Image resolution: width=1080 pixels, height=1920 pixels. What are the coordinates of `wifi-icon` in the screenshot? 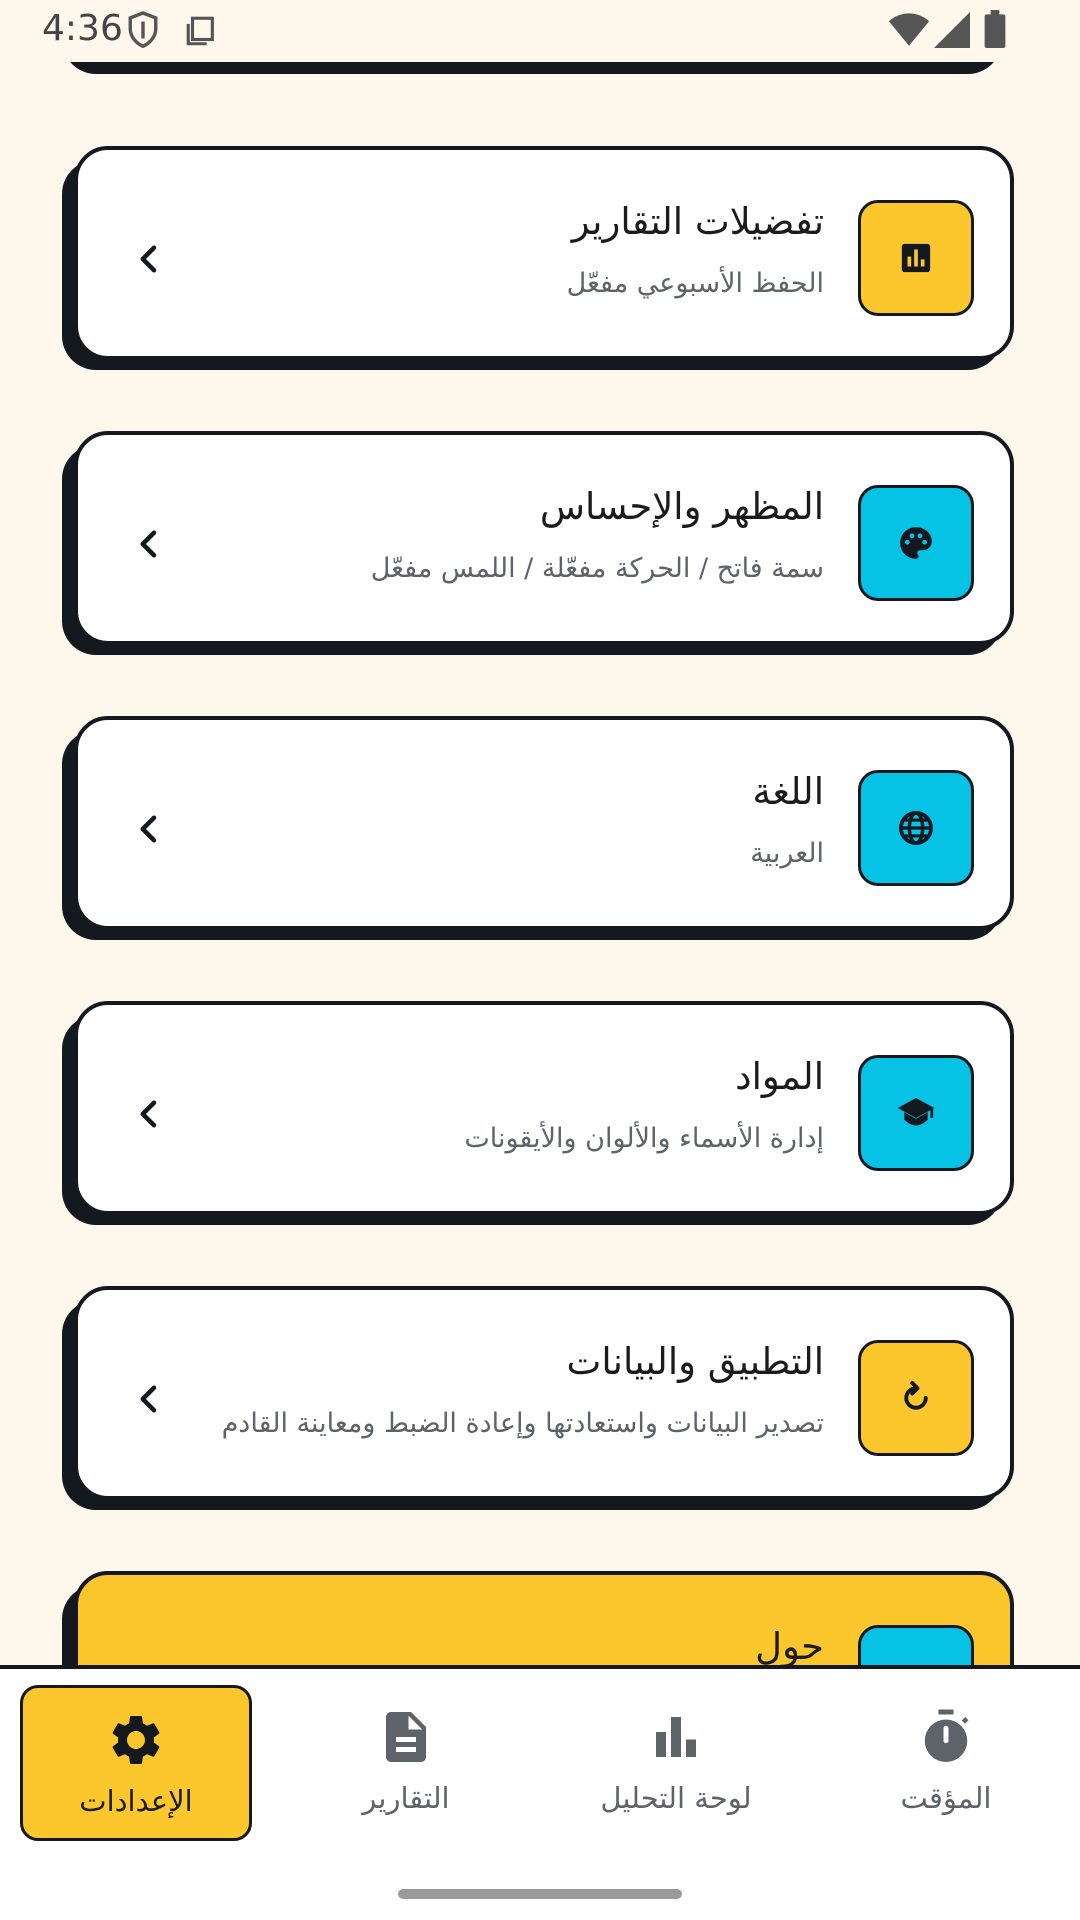 It's located at (909, 32).